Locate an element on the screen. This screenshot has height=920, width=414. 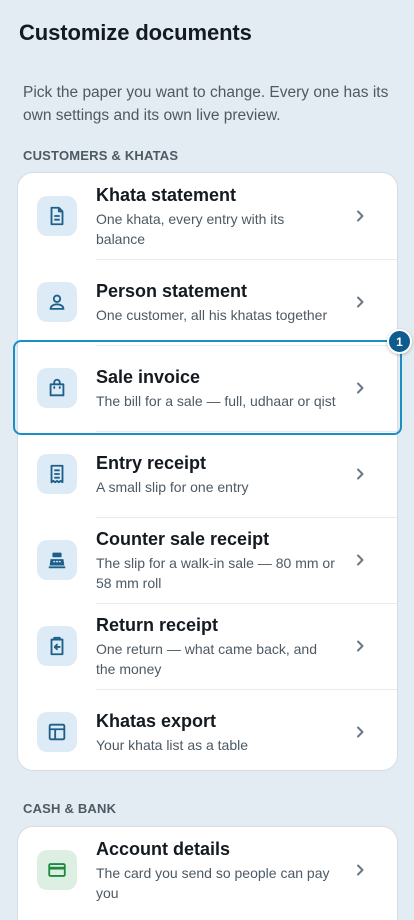
receipt-icon is located at coordinates (57, 474).